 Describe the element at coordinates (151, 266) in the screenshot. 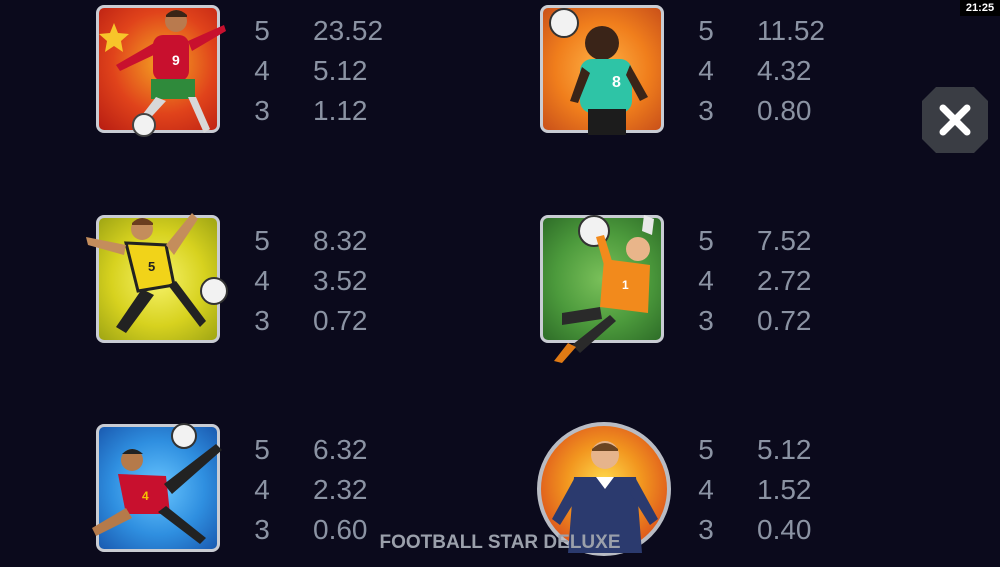

I see `svg-text: 5` at that location.